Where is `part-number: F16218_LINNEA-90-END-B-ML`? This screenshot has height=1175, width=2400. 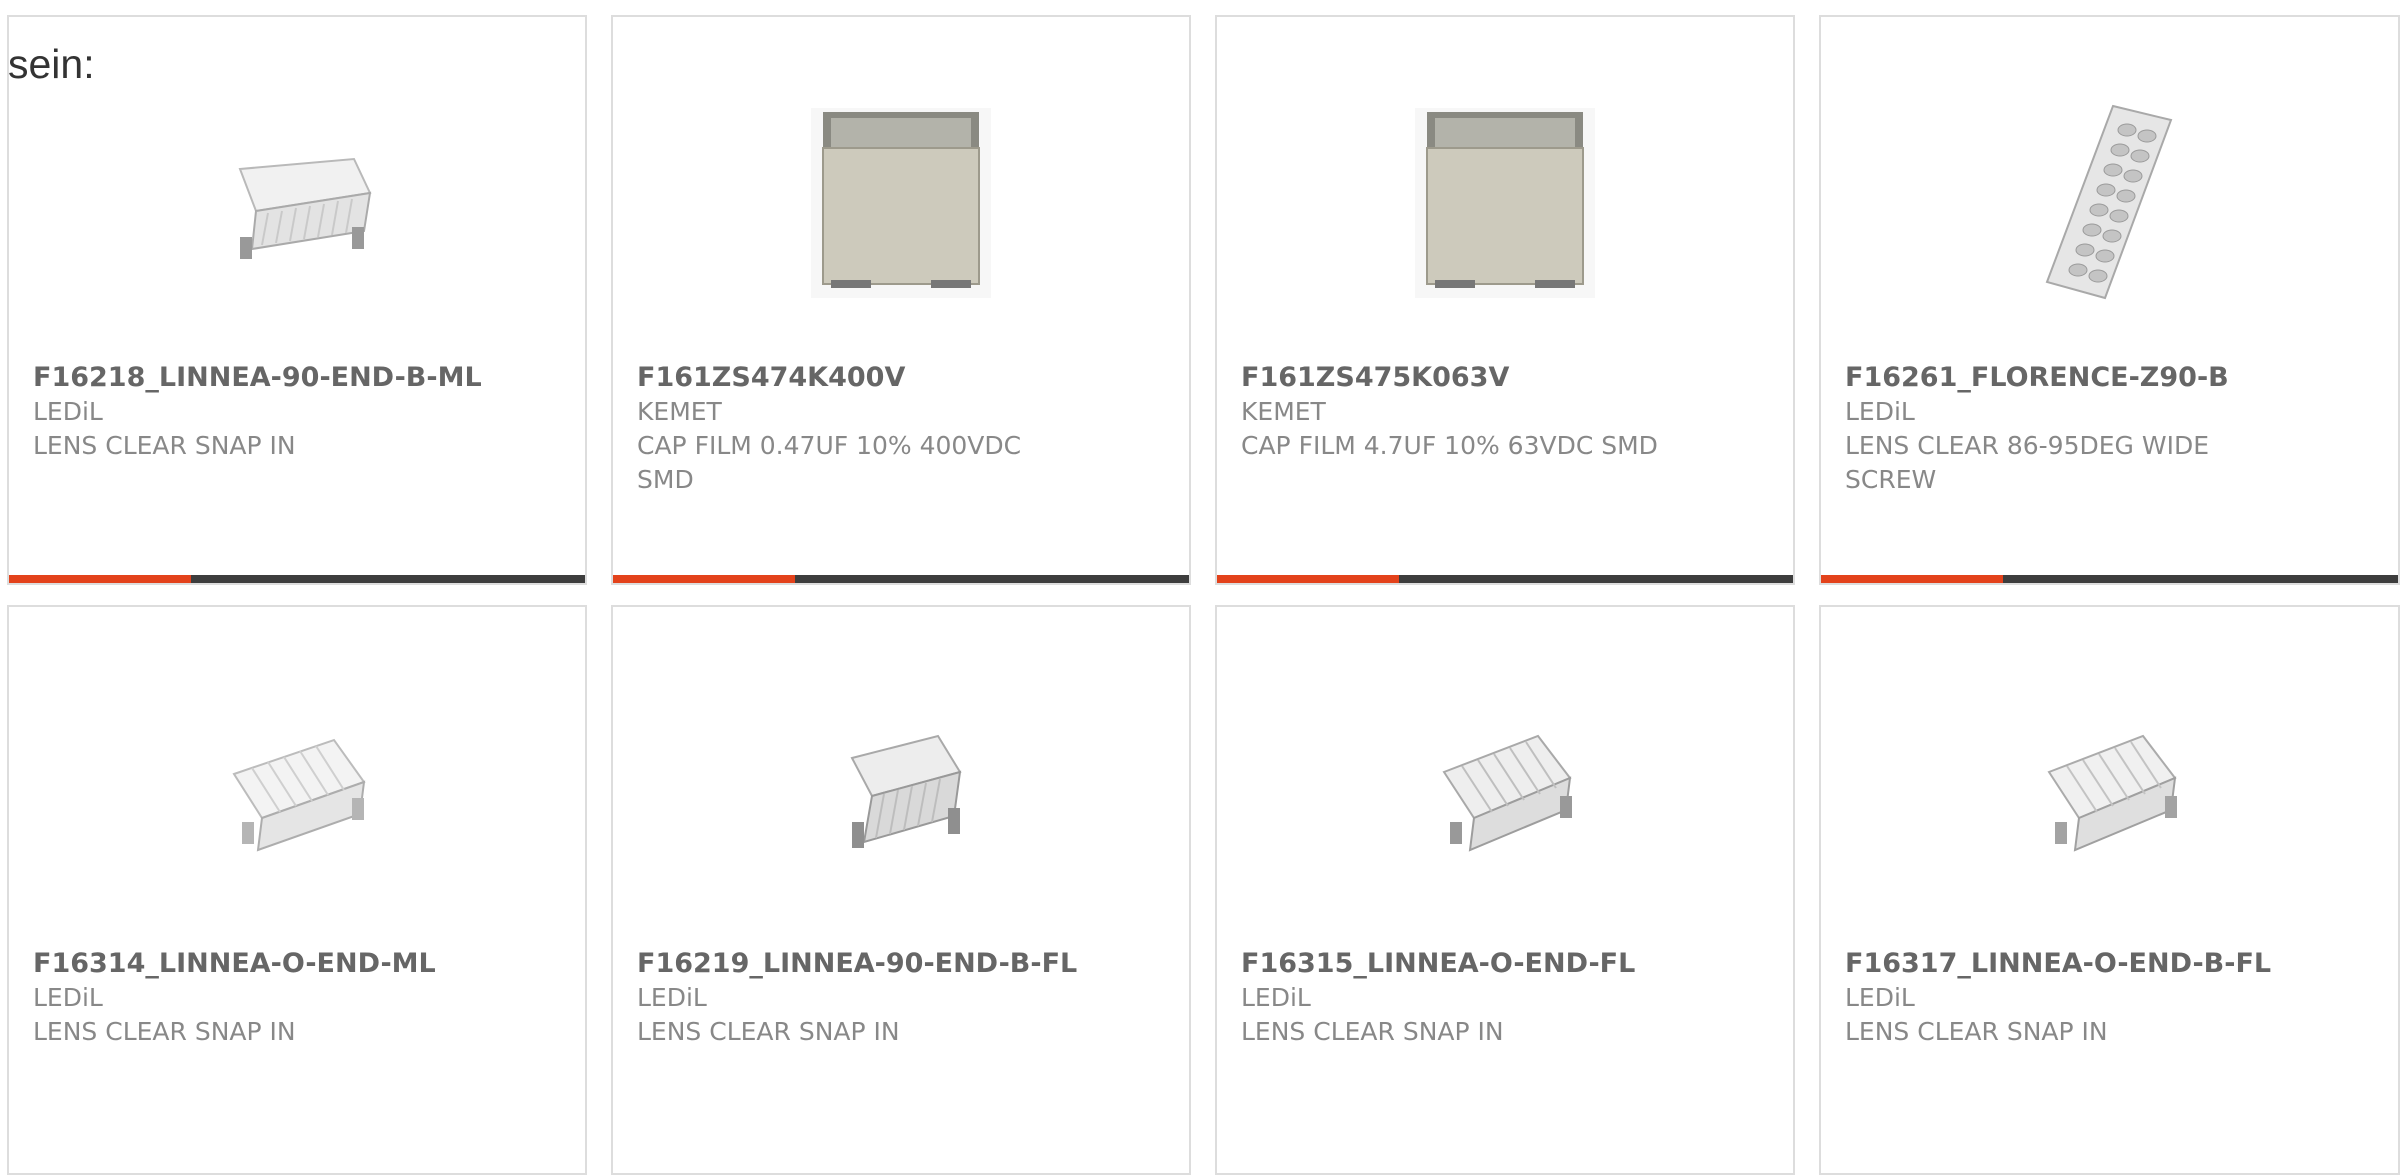 part-number: F16218_LINNEA-90-END-B-ML is located at coordinates (297, 378).